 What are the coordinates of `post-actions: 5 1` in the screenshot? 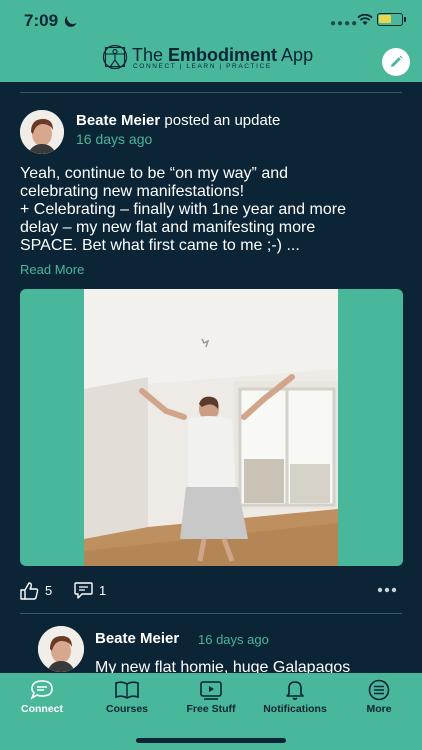 It's located at (211, 591).